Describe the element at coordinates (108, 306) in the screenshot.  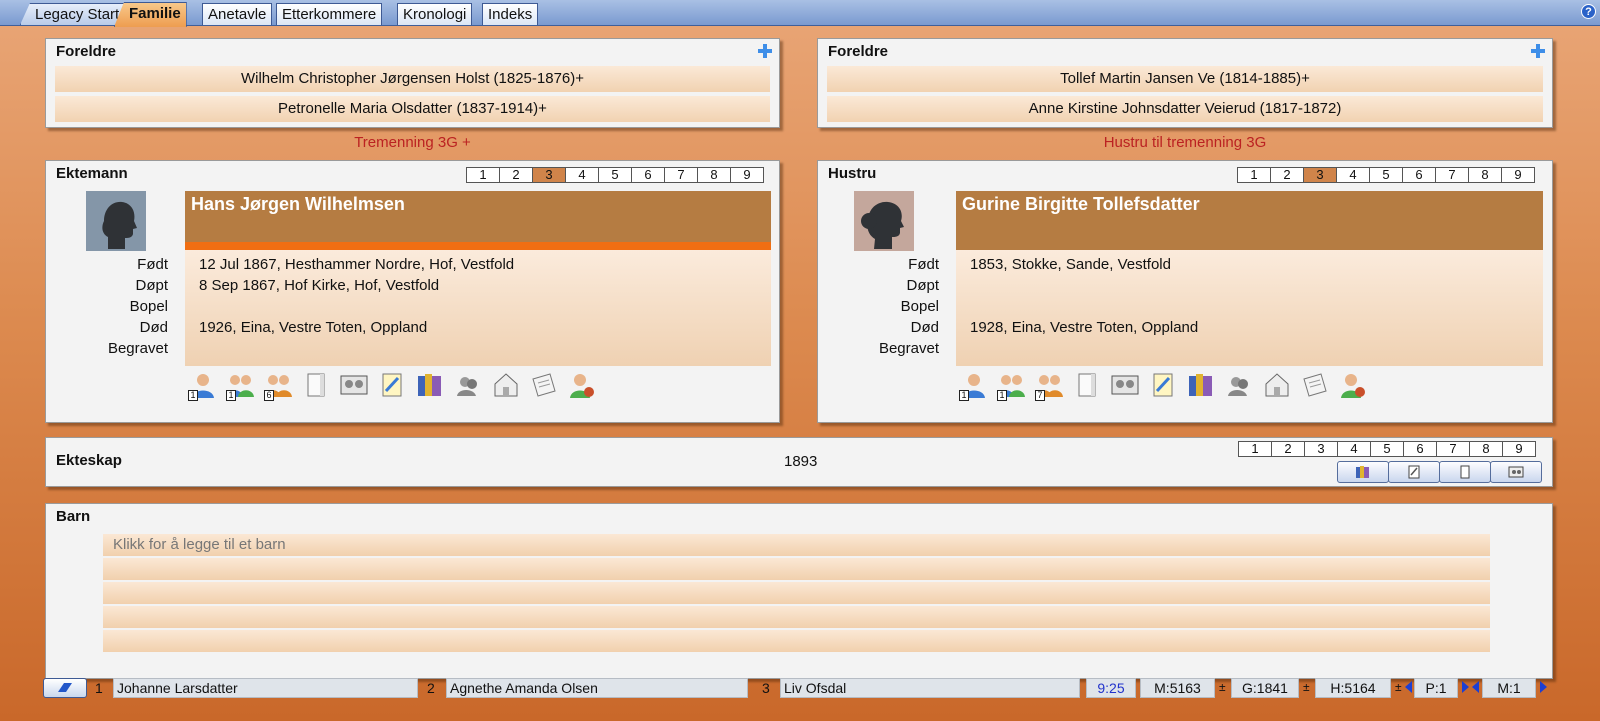
I see `husband-event-labels: Født Døpt Bopel Død Begravet` at that location.